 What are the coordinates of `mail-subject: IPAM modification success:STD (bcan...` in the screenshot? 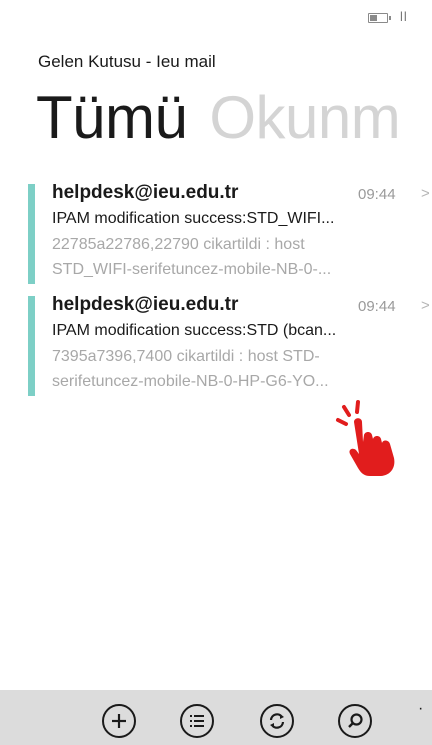 It's located at (194, 330).